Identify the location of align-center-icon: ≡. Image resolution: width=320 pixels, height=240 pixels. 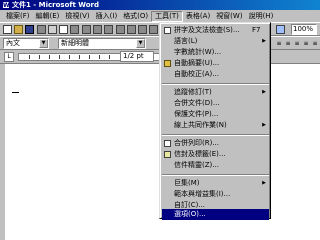
(288, 44).